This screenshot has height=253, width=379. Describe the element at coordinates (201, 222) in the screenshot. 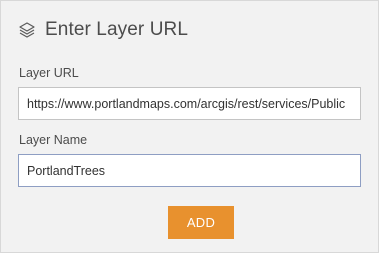

I see `add-button: ADD` at that location.